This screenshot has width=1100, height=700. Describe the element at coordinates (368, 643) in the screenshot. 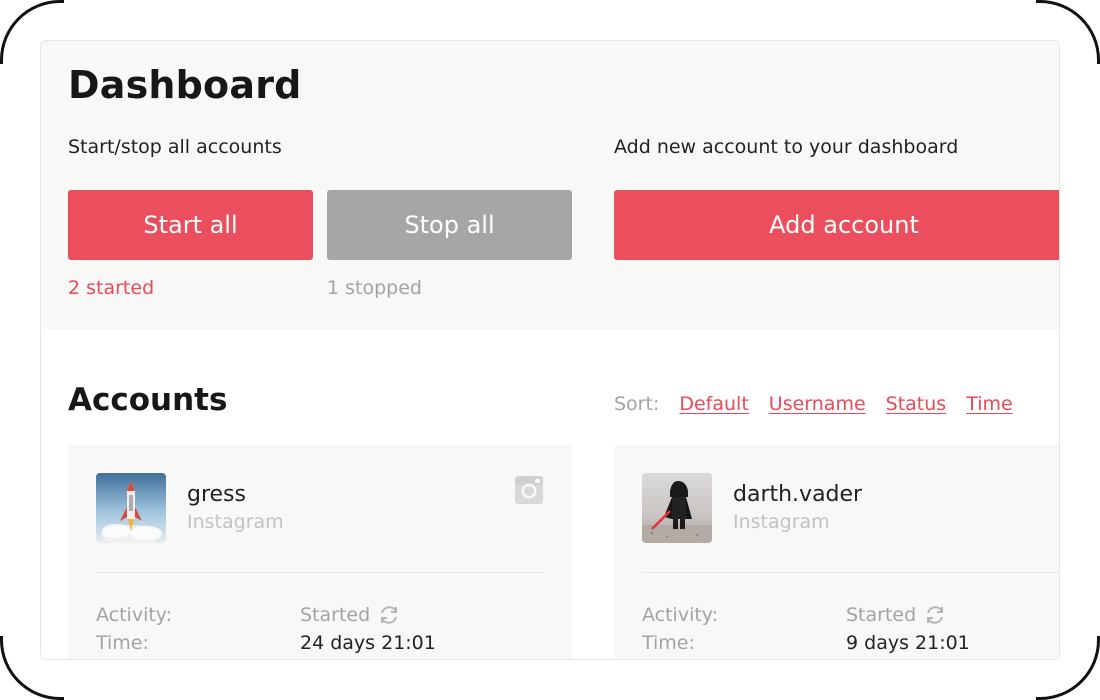

I see `time-value: 24 days 21:01` at that location.